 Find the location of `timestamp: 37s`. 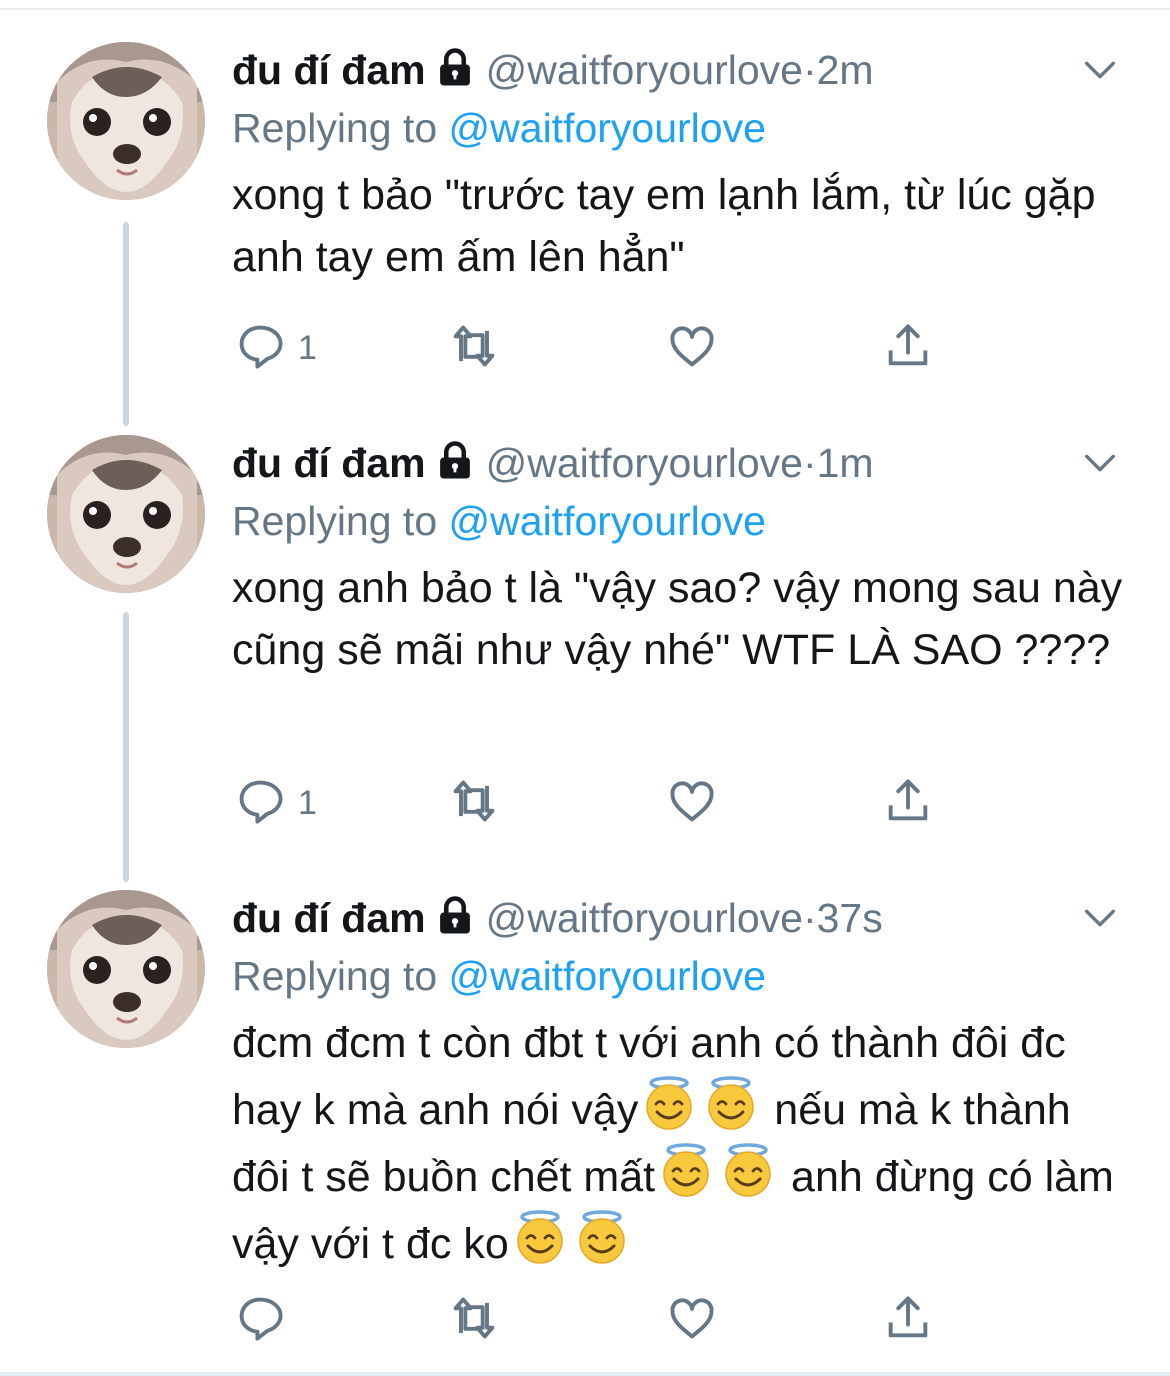

timestamp: 37s is located at coordinates (850, 918).